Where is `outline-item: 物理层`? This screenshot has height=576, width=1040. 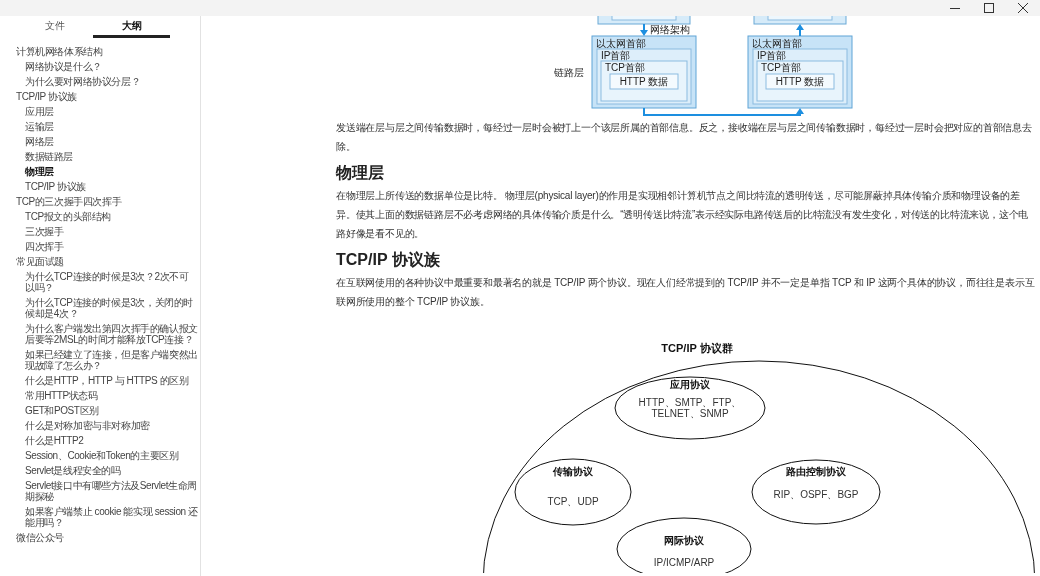 outline-item: 物理层 is located at coordinates (100, 171).